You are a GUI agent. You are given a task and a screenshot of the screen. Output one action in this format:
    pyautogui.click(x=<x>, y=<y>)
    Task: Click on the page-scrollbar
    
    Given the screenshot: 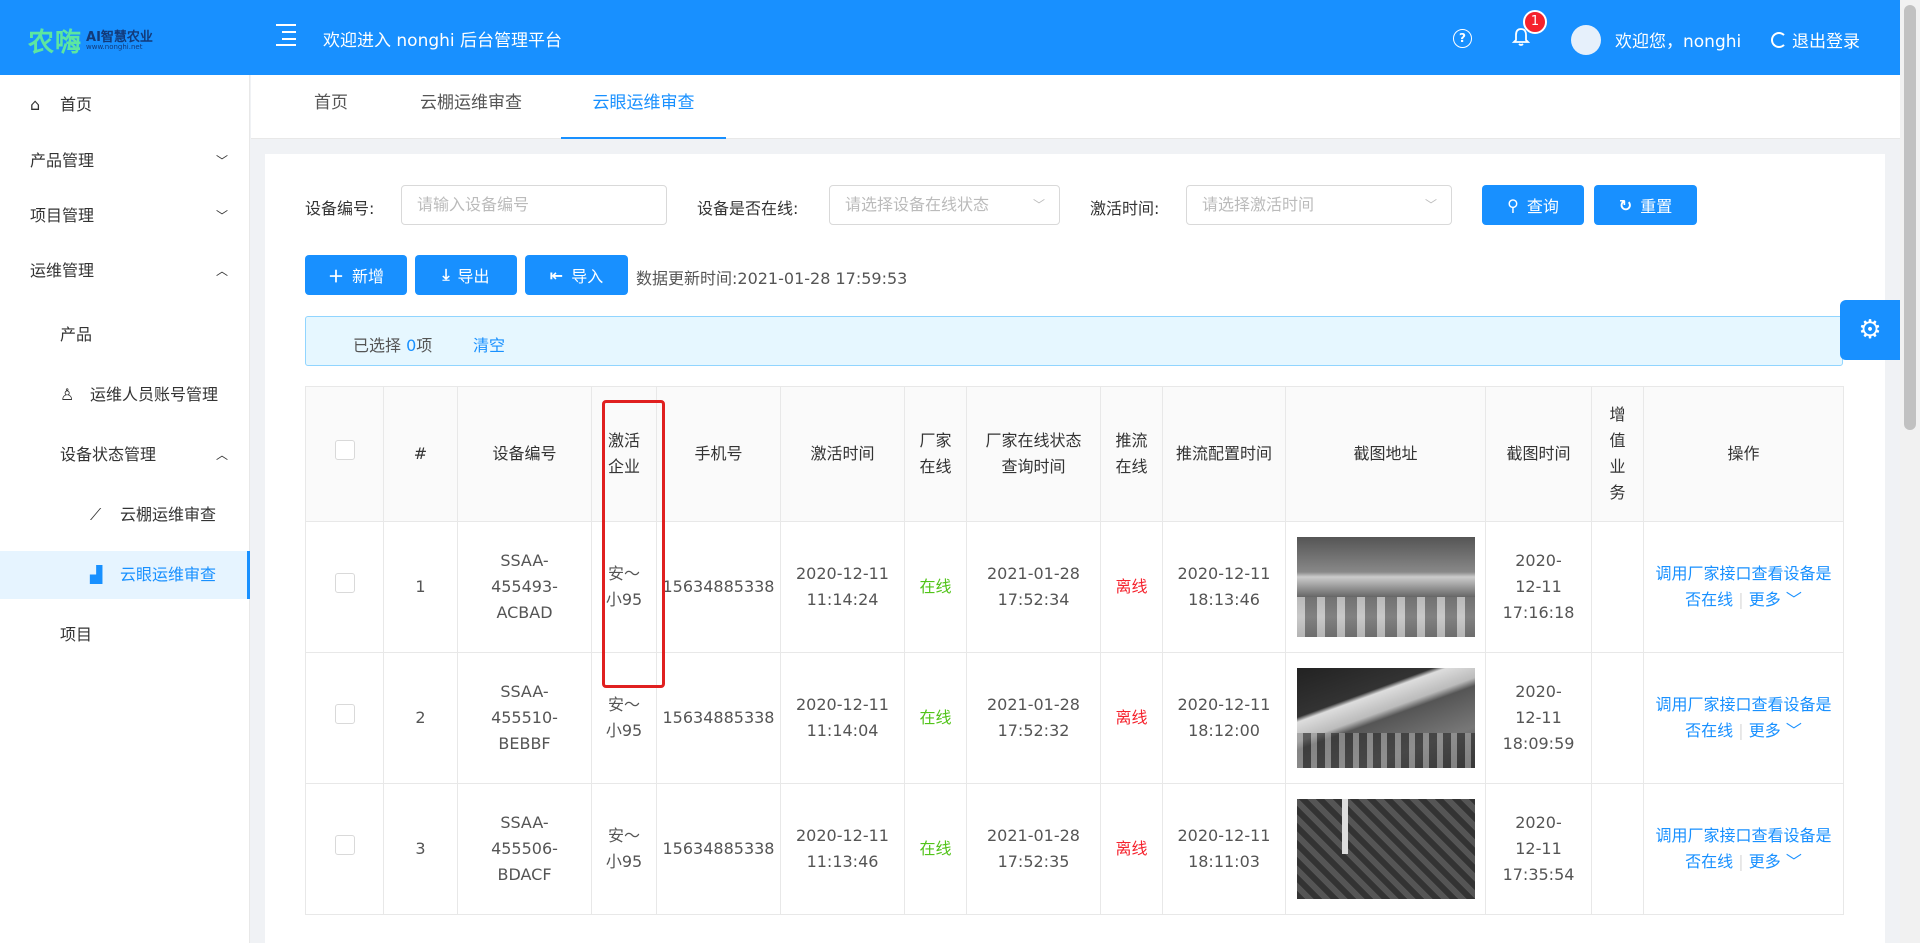 What is the action you would take?
    pyautogui.click(x=1910, y=471)
    